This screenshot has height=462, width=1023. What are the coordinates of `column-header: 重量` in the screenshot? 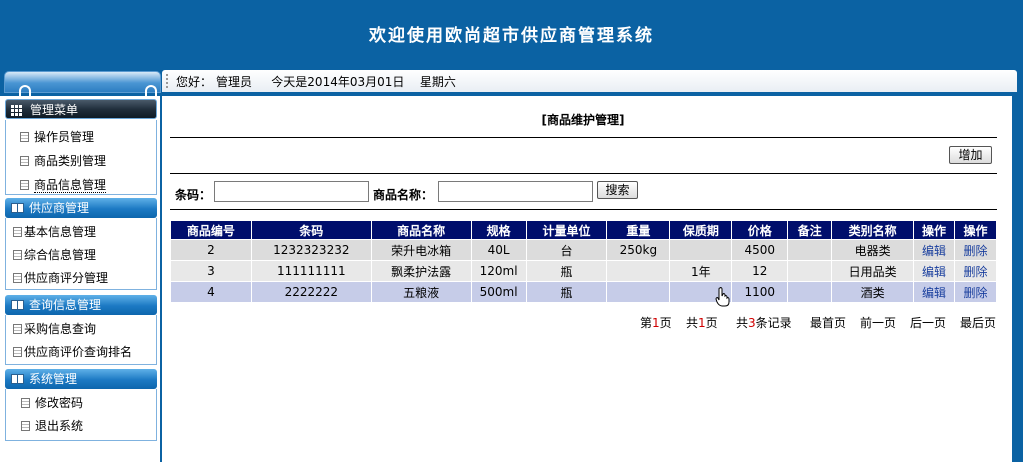 It's located at (638, 230).